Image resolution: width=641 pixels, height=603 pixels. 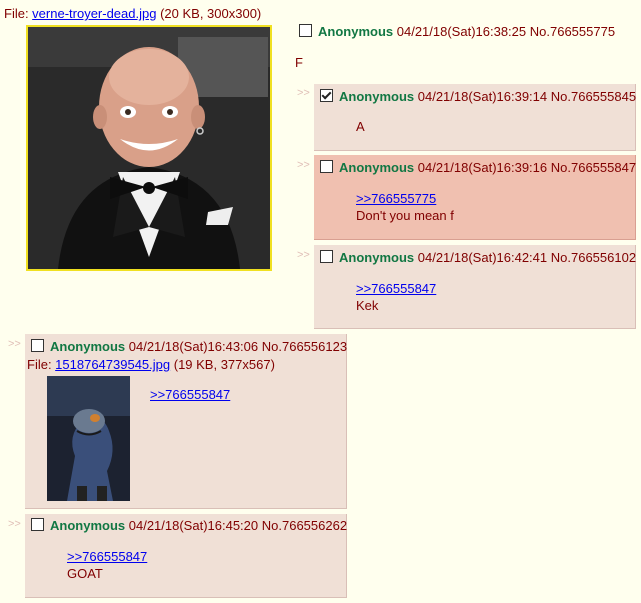 I want to click on reply-datetime: 04/21/18(Sat)16:45:20, so click(x=193, y=525).